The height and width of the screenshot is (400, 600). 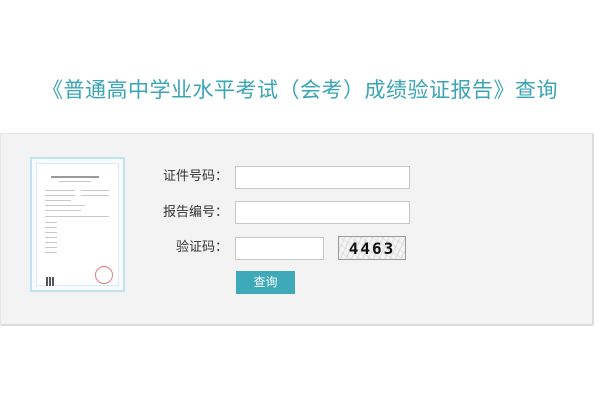 I want to click on report-number-input, so click(x=322, y=212).